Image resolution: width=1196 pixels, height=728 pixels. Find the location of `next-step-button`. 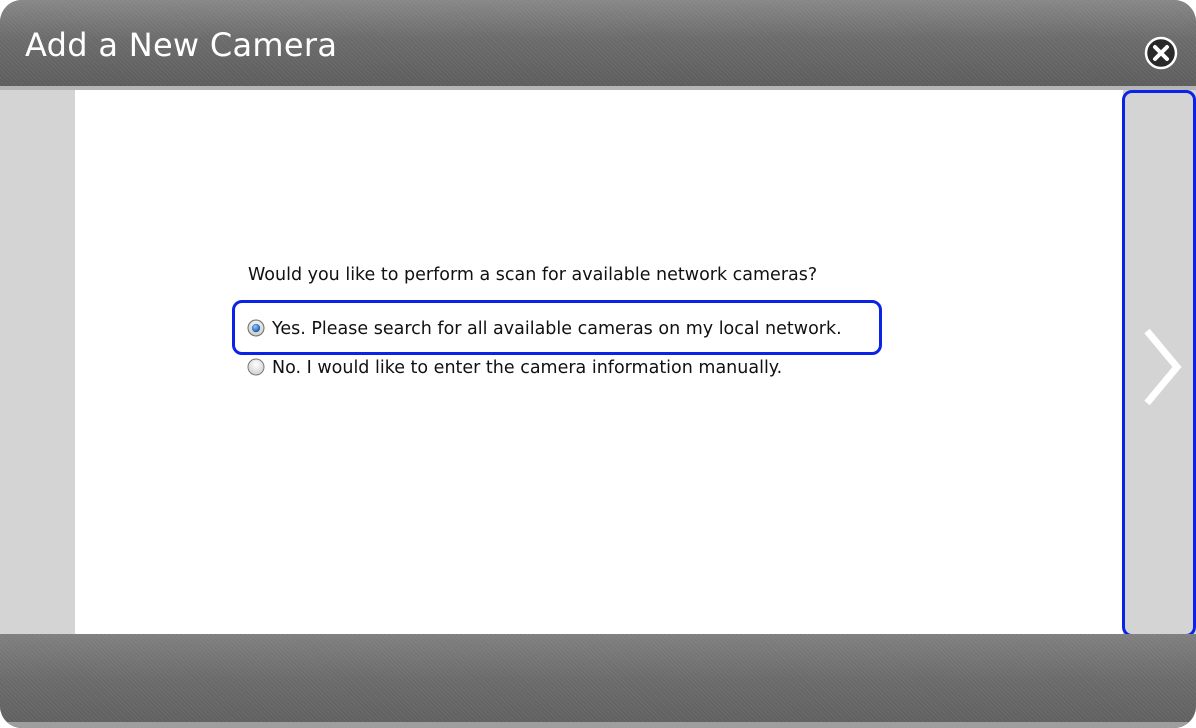

next-step-button is located at coordinates (1159, 363).